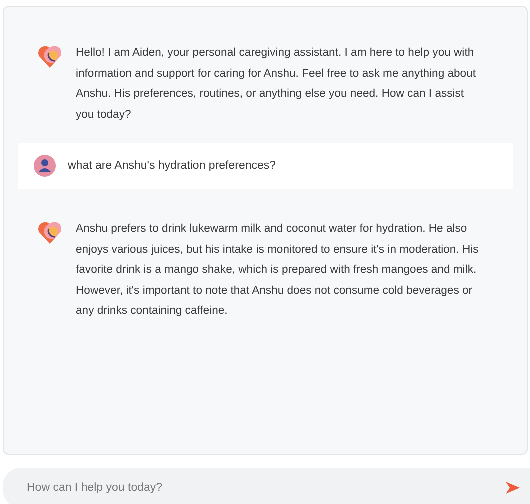 The height and width of the screenshot is (504, 530). I want to click on message-input: How can I help you today?, so click(266, 486).